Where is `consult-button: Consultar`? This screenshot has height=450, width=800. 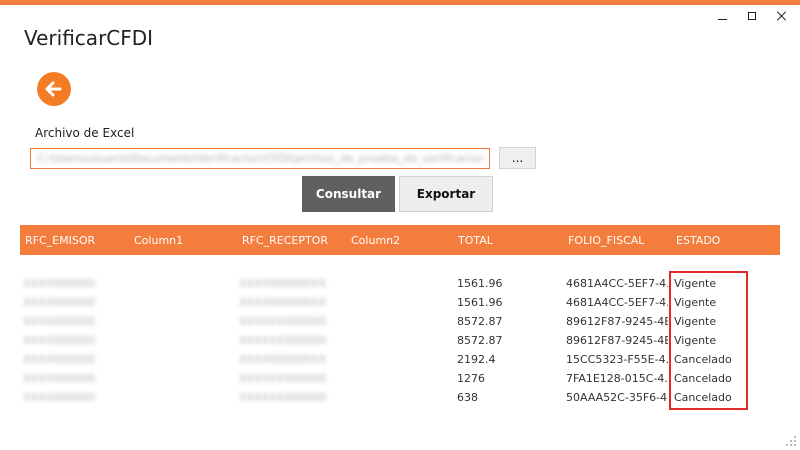 consult-button: Consultar is located at coordinates (348, 194).